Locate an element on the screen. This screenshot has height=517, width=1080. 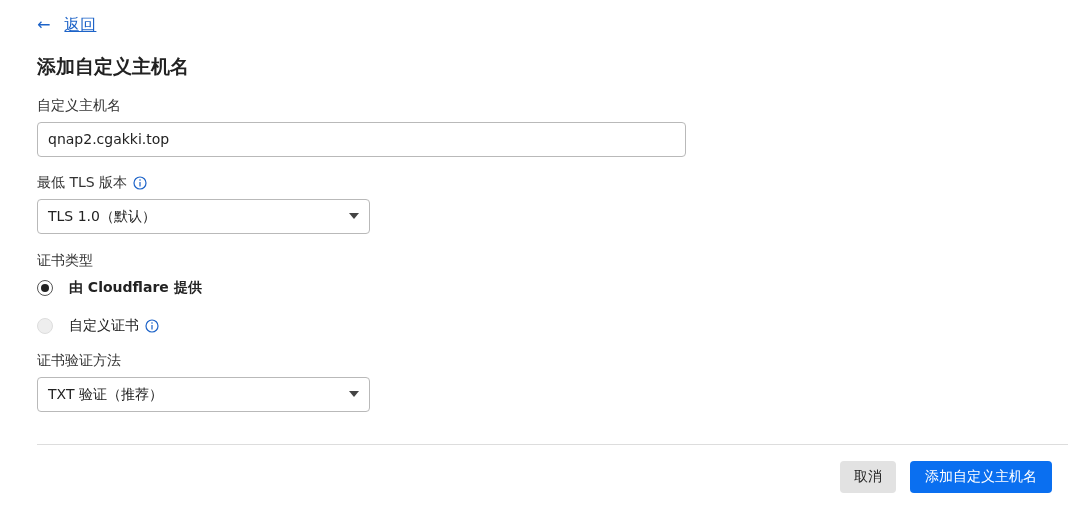
field-label: 证书验证方法 is located at coordinates (79, 360).